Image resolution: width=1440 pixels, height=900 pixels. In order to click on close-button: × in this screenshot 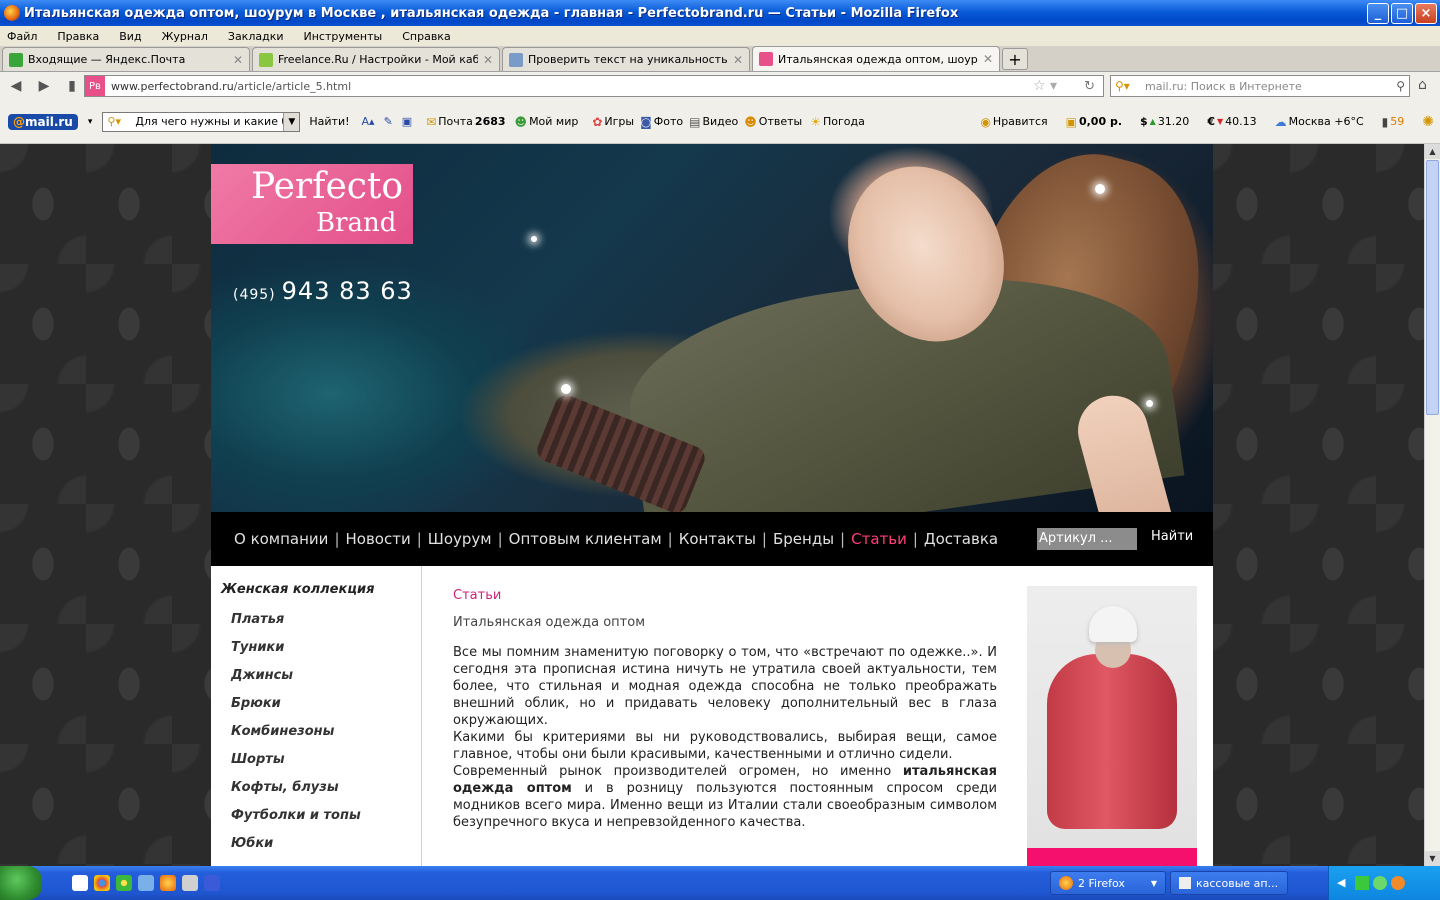, I will do `click(1426, 13)`.